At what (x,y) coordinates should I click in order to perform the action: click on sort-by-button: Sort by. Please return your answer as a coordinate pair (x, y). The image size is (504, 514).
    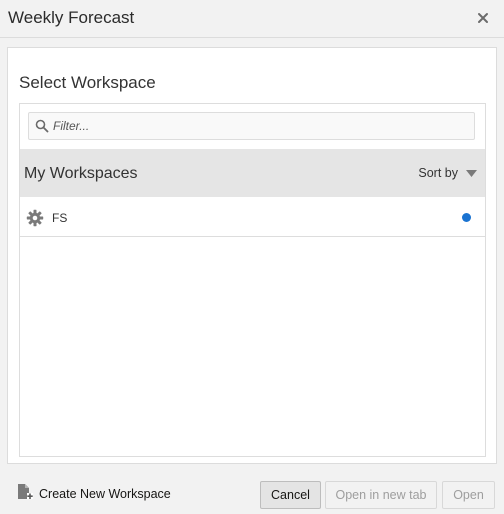
    Looking at the image, I should click on (447, 173).